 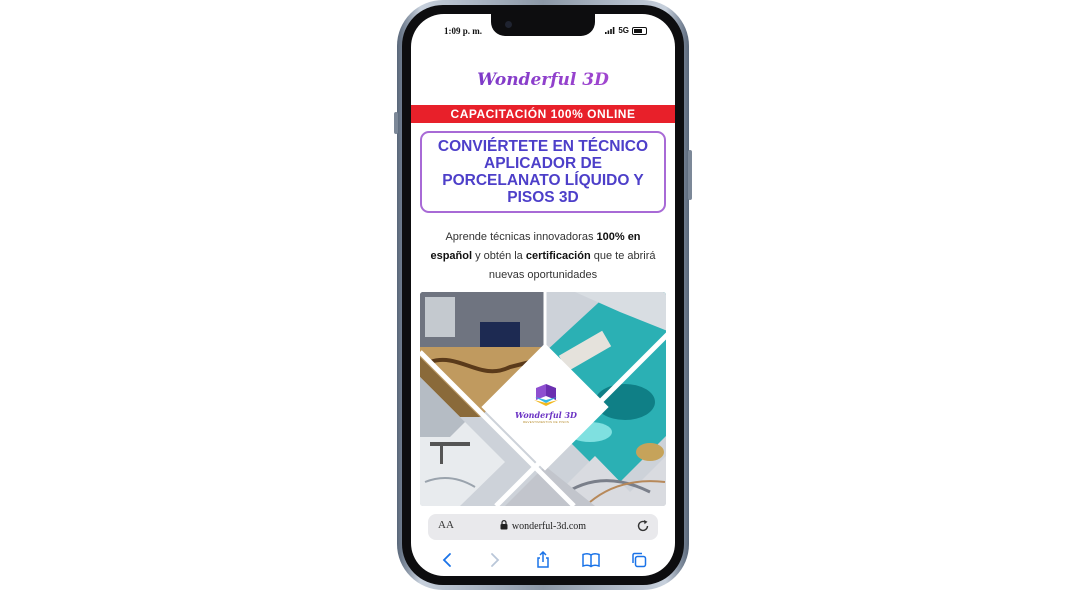 What do you see at coordinates (543, 80) in the screenshot?
I see `brand-logo: Wonderful 3D` at bounding box center [543, 80].